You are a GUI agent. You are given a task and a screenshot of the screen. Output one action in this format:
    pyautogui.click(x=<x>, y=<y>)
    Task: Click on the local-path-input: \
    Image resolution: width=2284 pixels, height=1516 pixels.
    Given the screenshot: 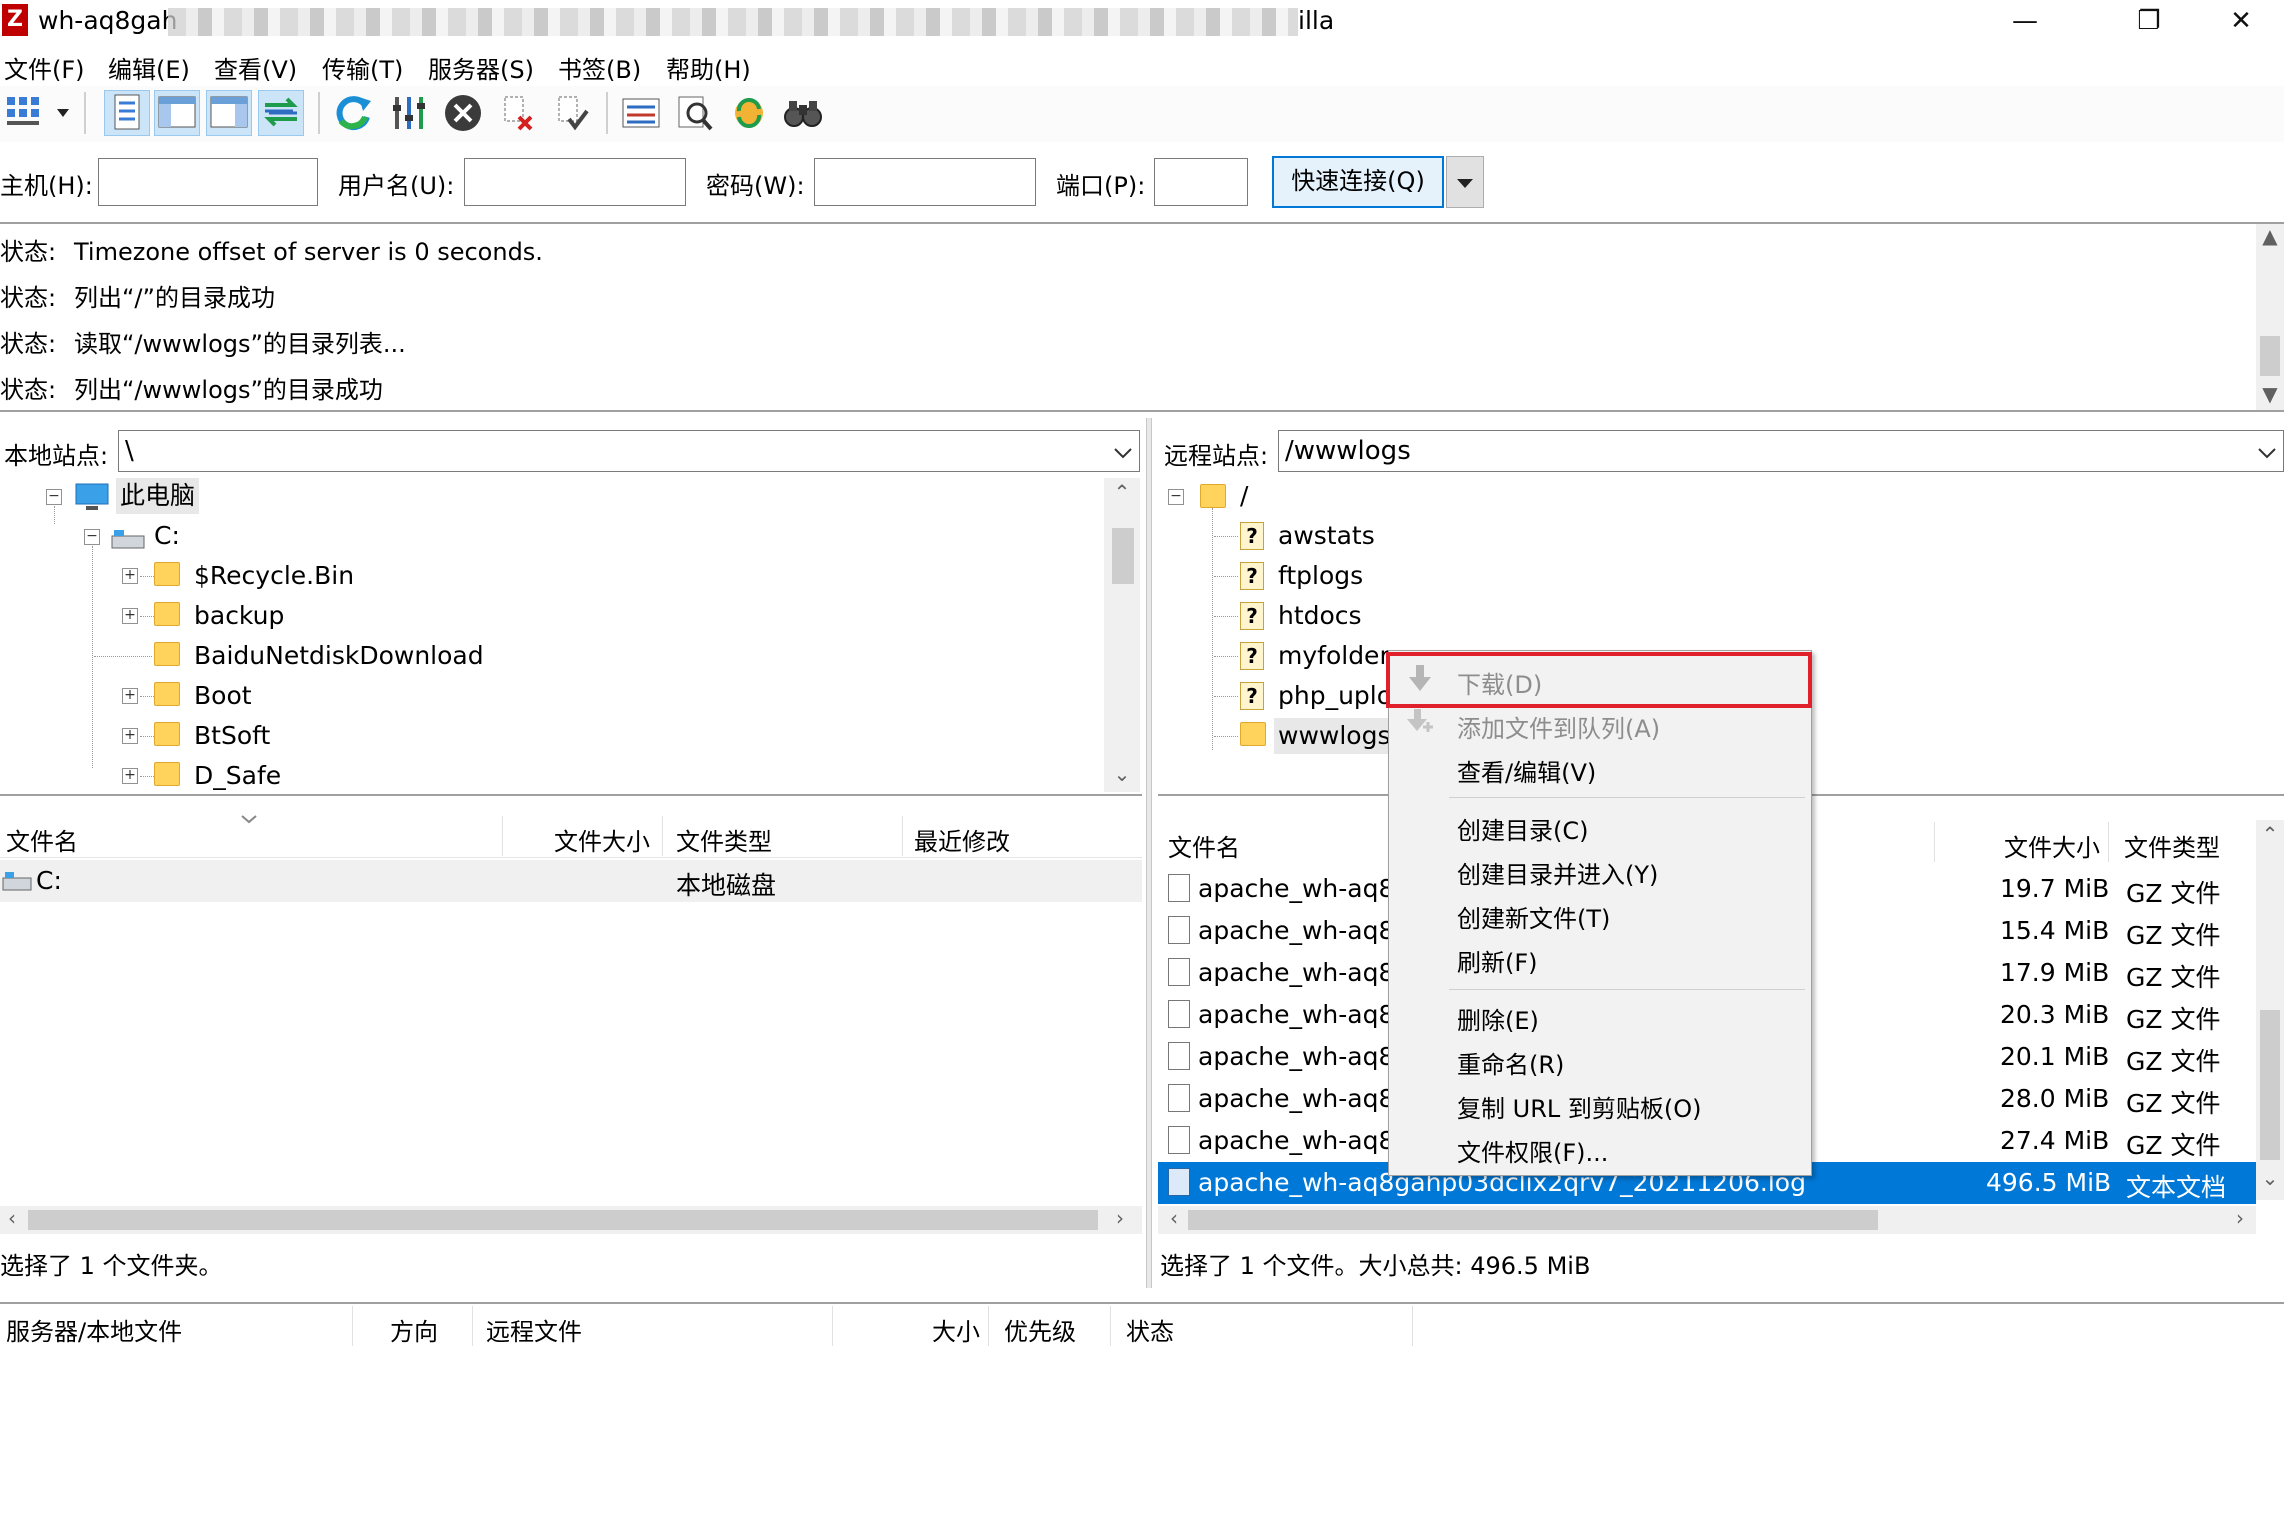 What is the action you would take?
    pyautogui.click(x=629, y=451)
    